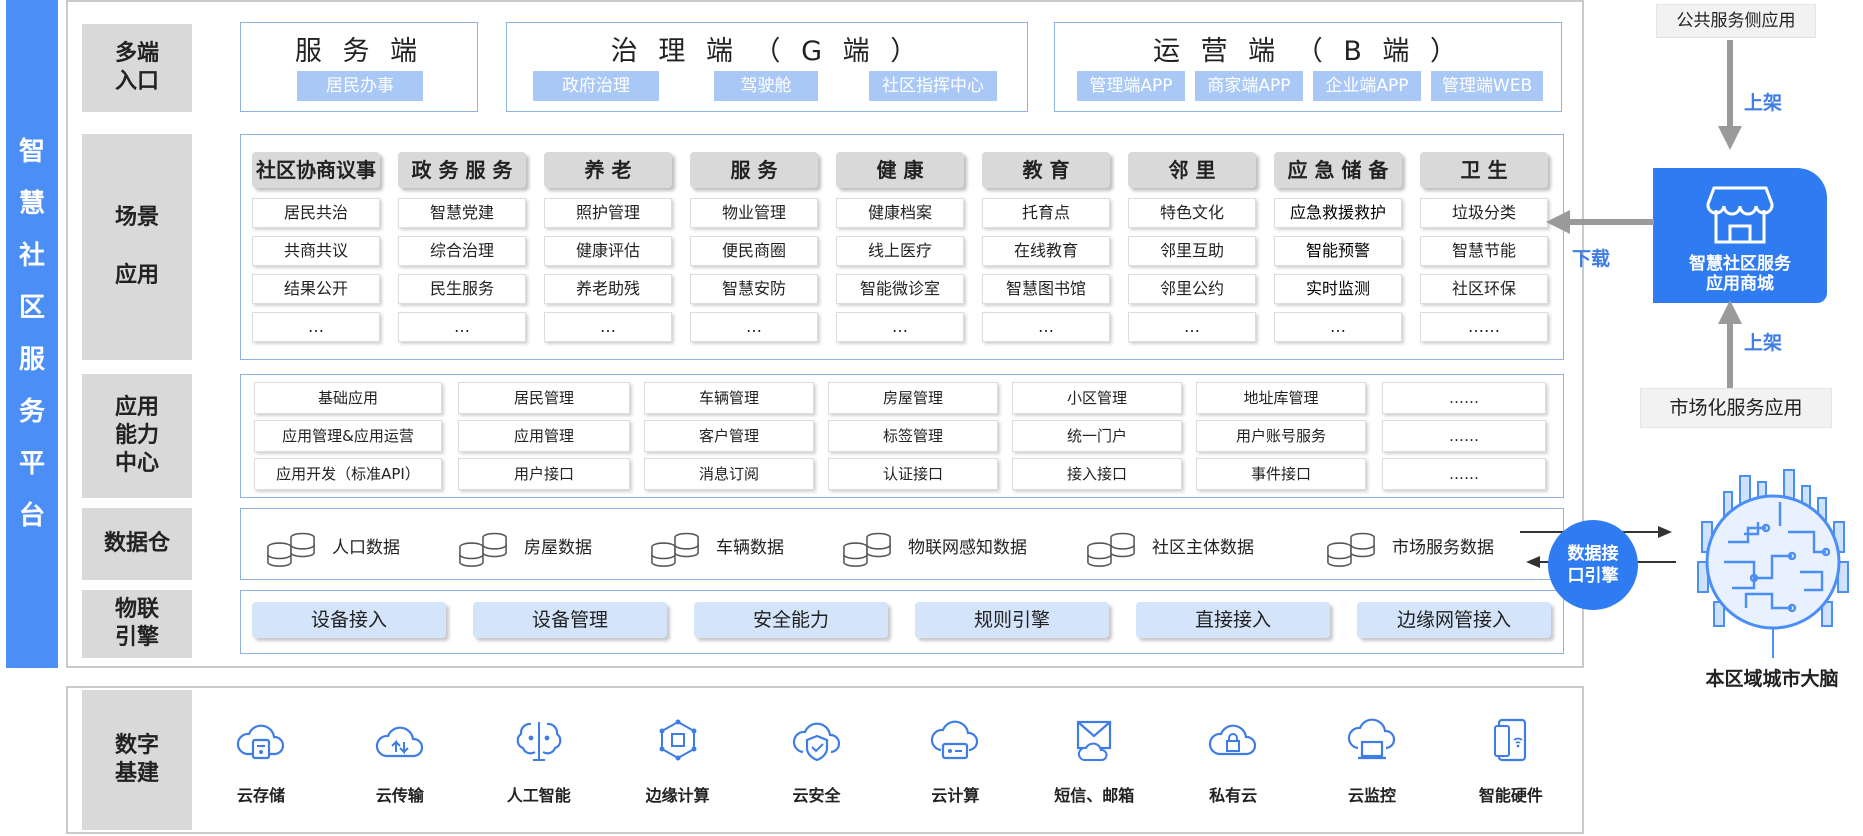 The image size is (1863, 836). What do you see at coordinates (587, 545) in the screenshot?
I see `warehouse-item: 房屋数据` at bounding box center [587, 545].